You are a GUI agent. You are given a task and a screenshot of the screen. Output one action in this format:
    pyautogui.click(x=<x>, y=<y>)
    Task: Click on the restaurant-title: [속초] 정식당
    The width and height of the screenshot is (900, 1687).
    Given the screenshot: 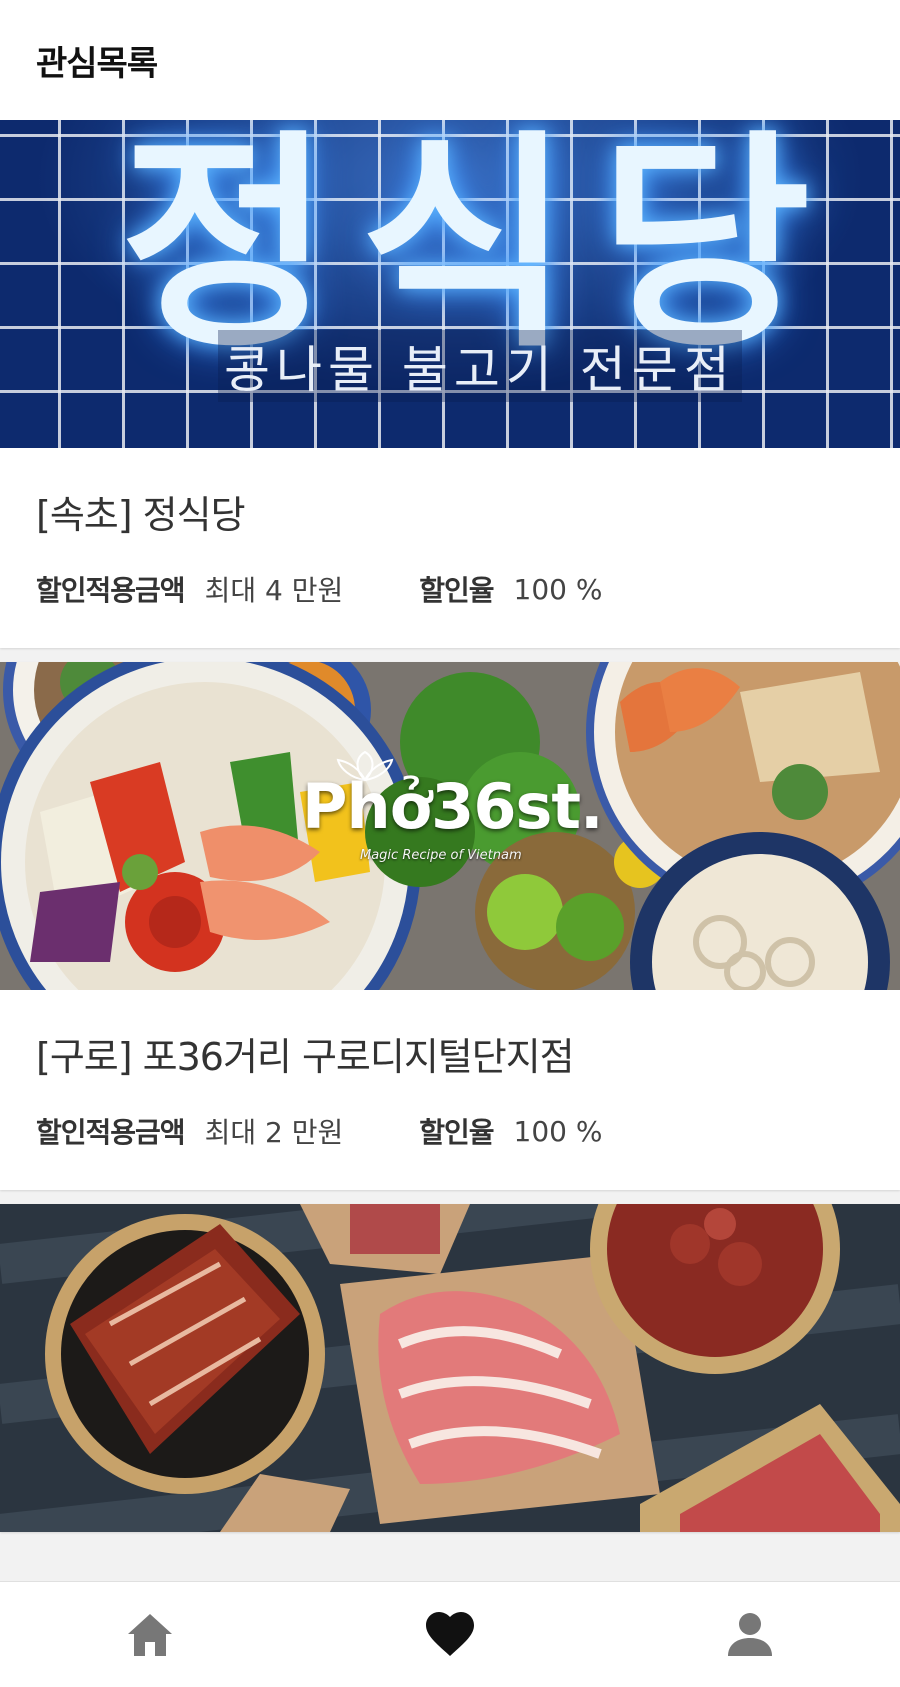 What is the action you would take?
    pyautogui.click(x=450, y=511)
    